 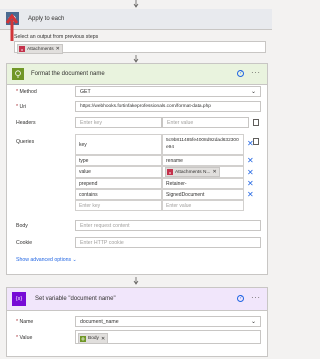 What do you see at coordinates (118, 160) in the screenshot?
I see `query-key-1: type` at bounding box center [118, 160].